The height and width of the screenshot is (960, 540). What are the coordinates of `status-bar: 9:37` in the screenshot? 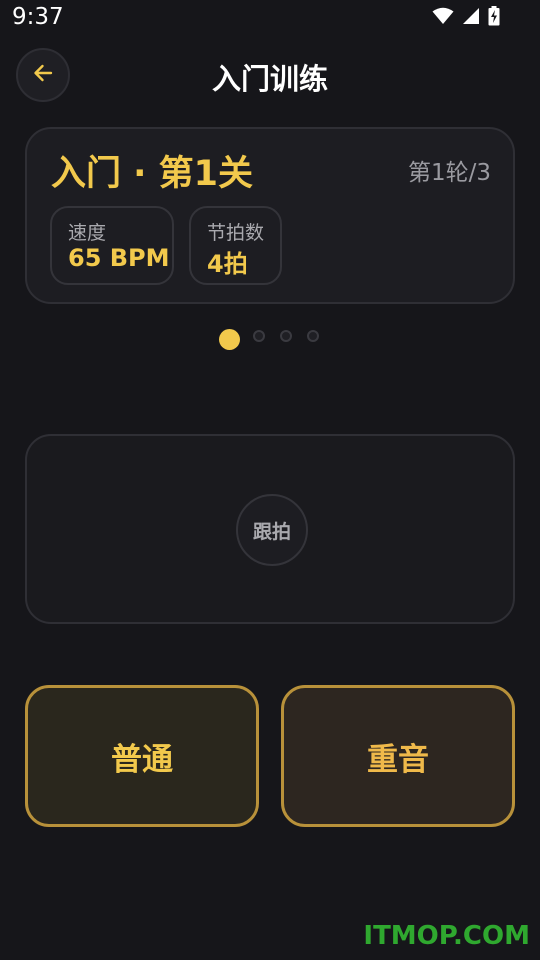 It's located at (270, 18).